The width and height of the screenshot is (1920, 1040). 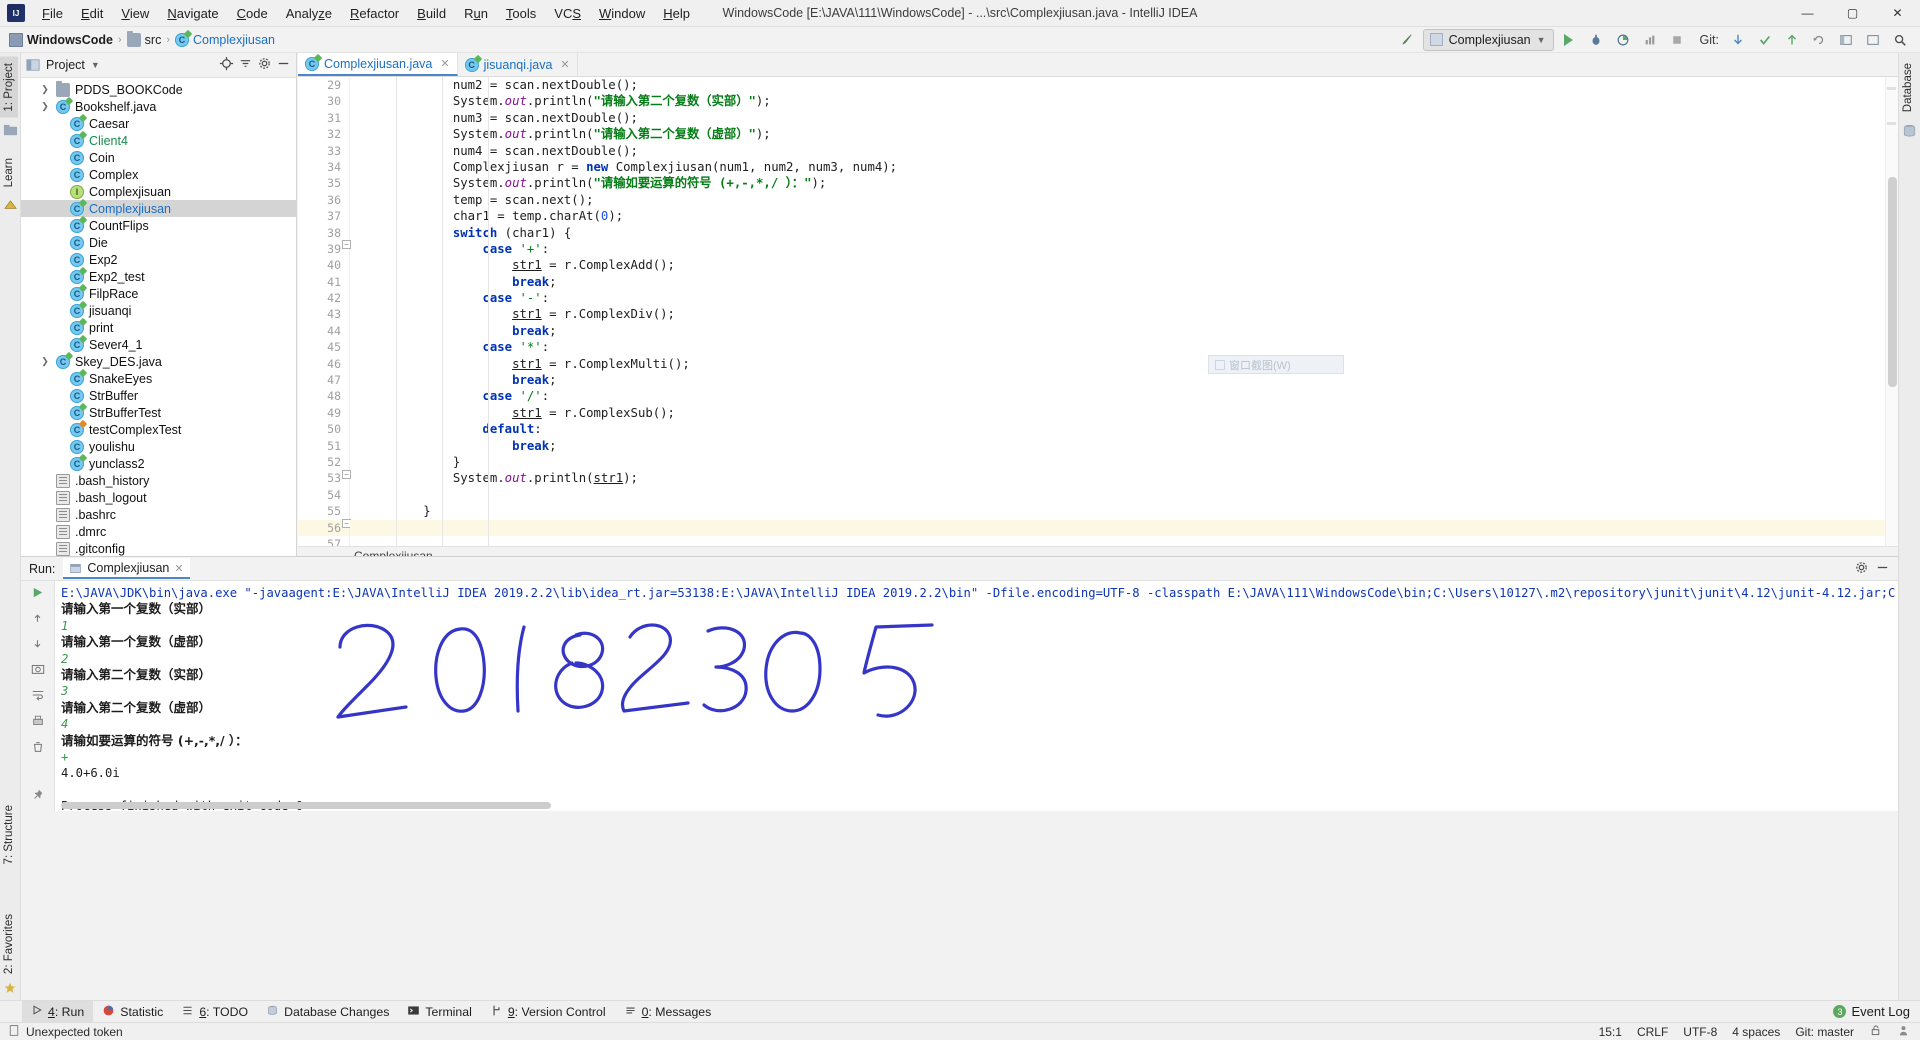 What do you see at coordinates (476, 13) in the screenshot?
I see `menu-run: Run` at bounding box center [476, 13].